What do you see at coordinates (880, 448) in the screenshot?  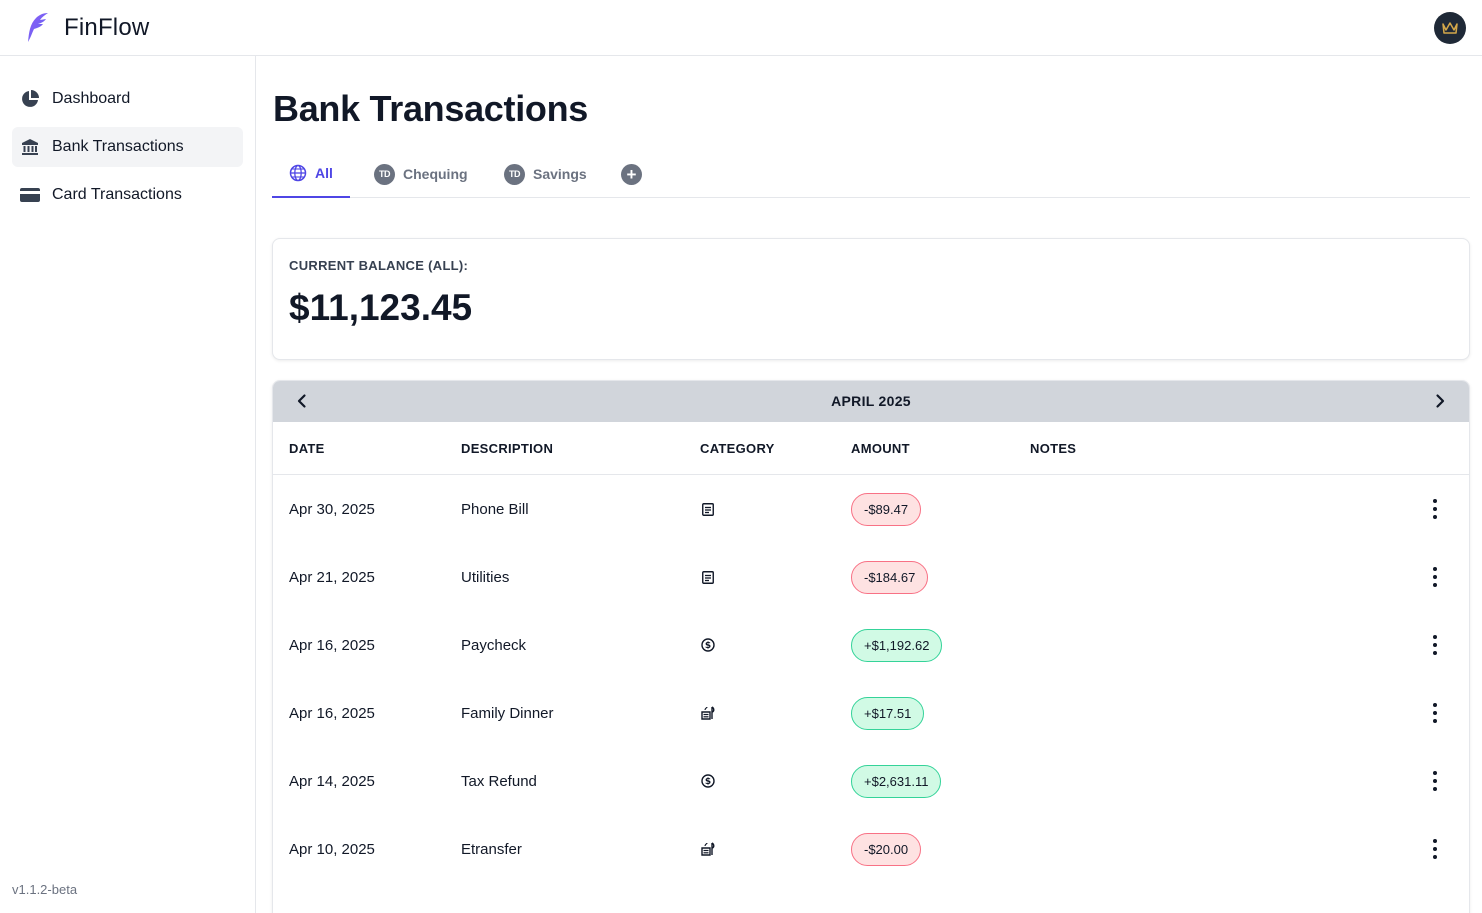 I see `column-header-amount: AMOUNT` at bounding box center [880, 448].